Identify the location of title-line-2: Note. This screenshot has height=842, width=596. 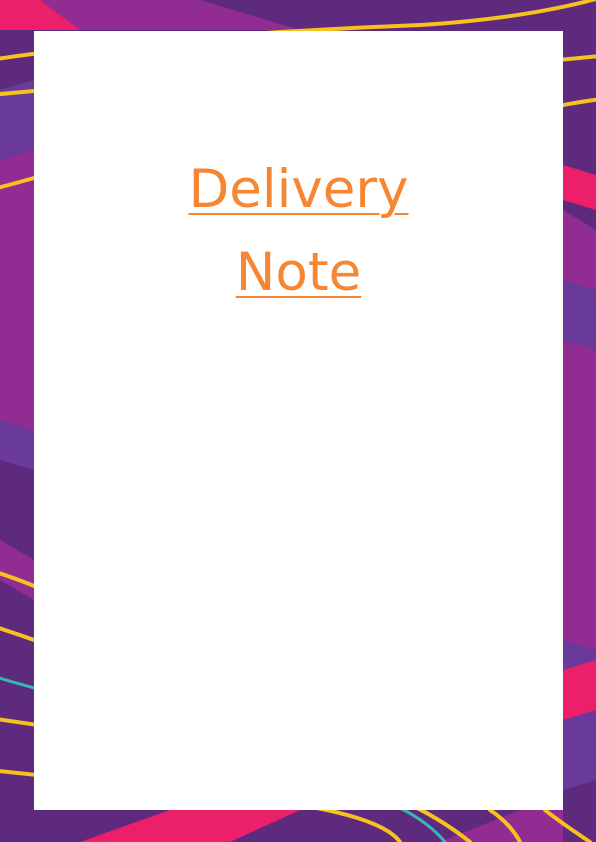
(298, 272).